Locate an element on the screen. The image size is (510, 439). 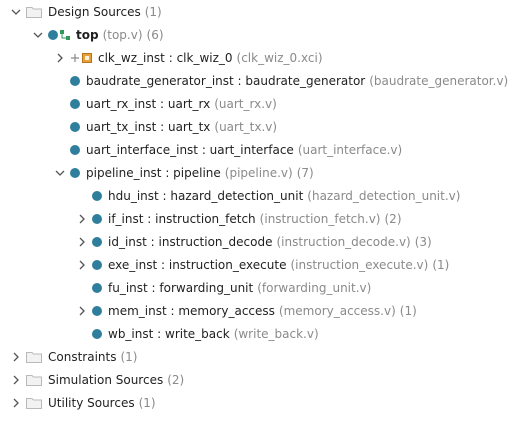
node-file: (pipeline.v) is located at coordinates (258, 172).